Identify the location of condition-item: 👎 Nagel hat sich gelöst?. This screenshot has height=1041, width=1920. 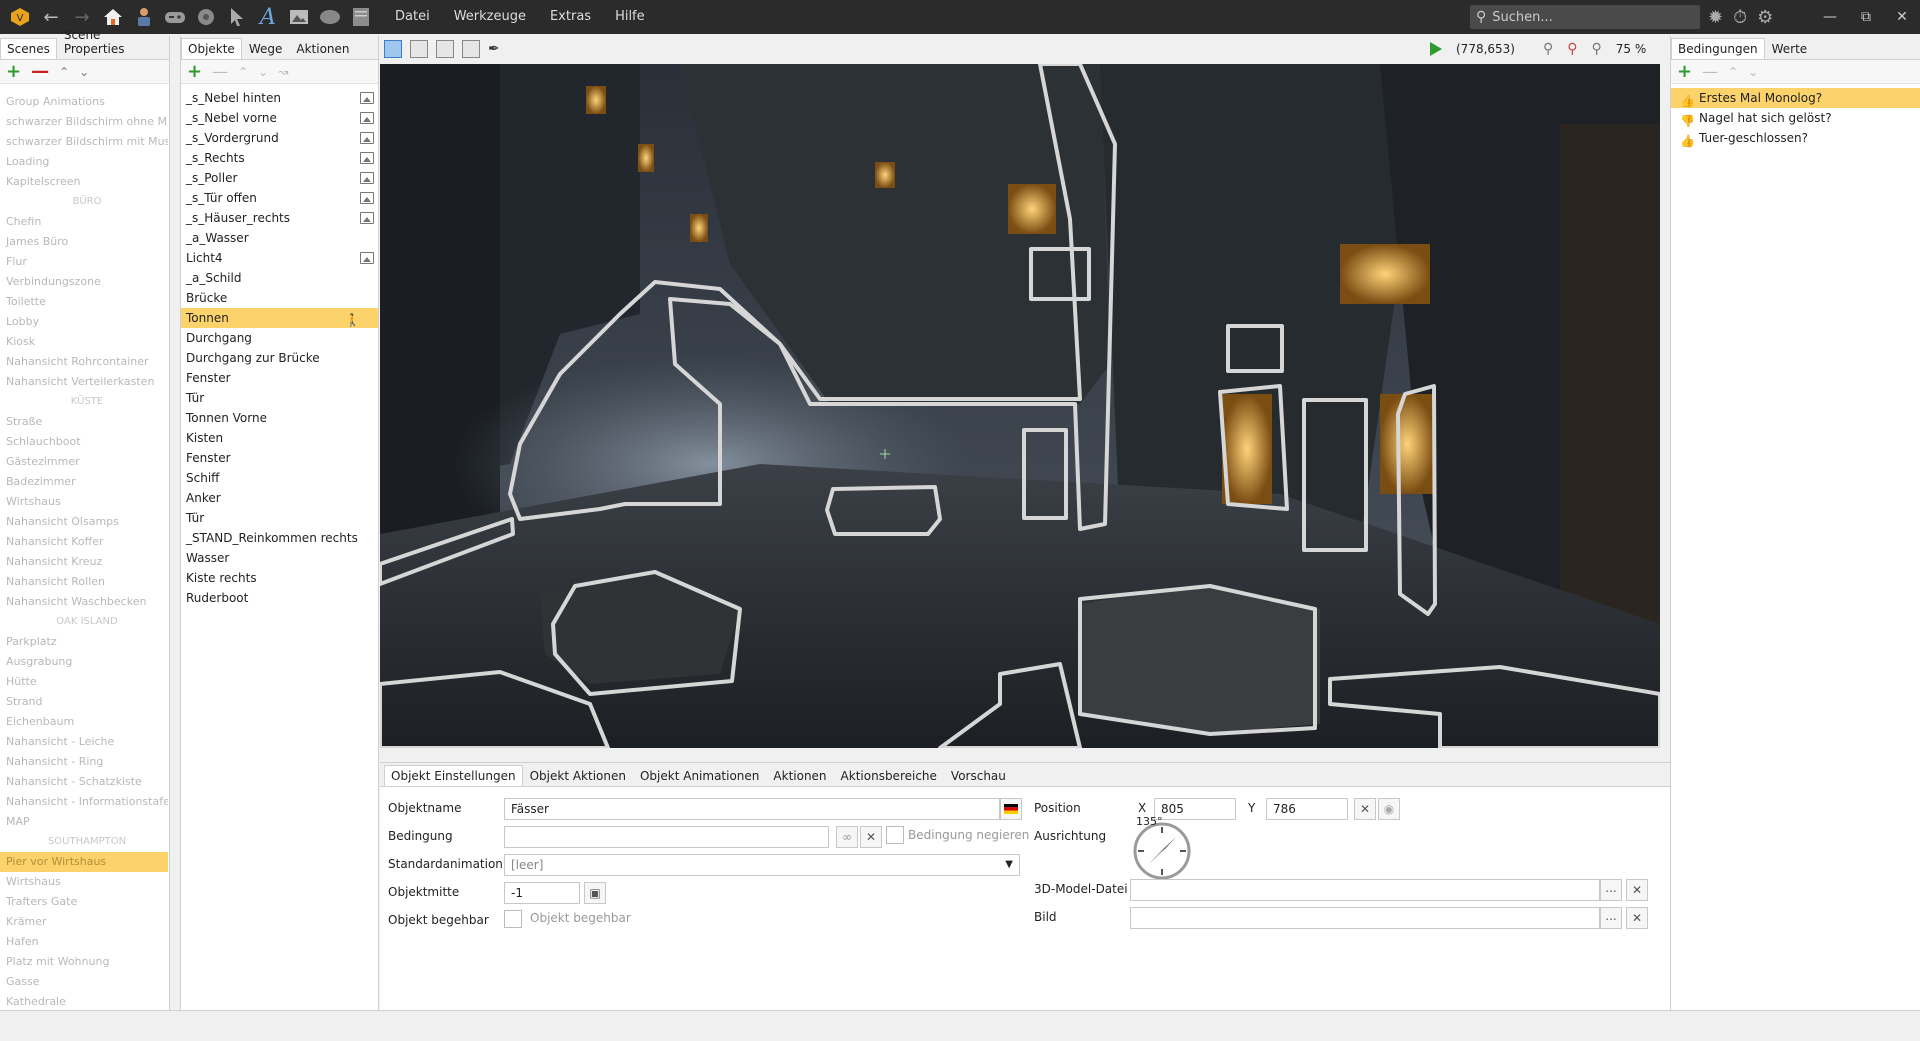
(1795, 118).